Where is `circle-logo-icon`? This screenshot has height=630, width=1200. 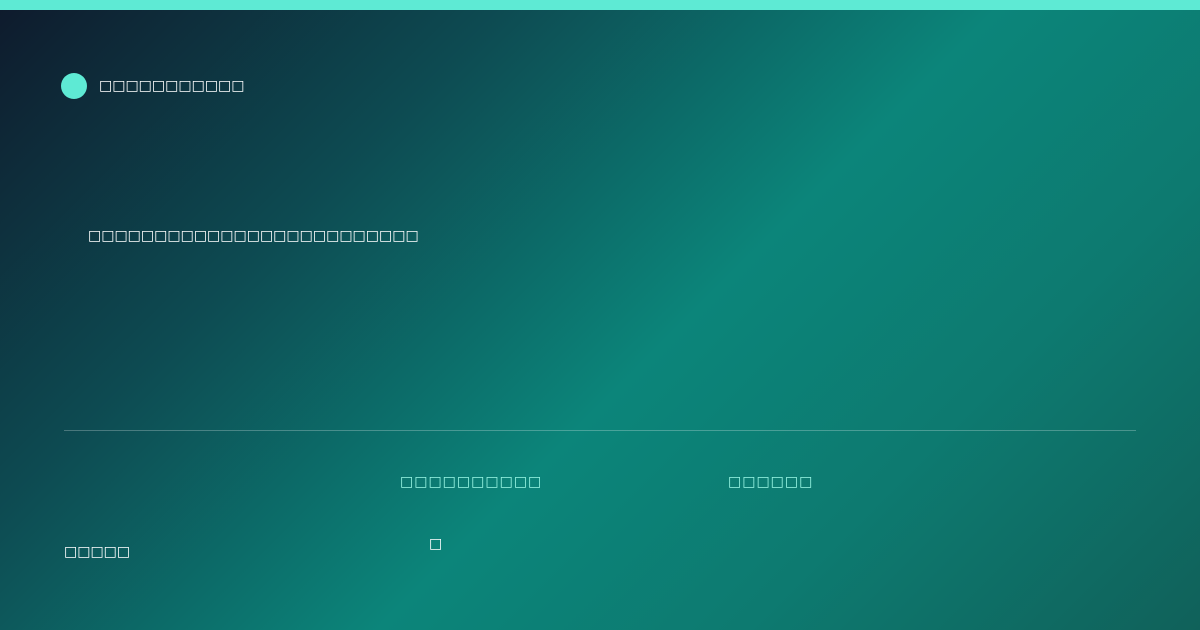 circle-logo-icon is located at coordinates (74, 86).